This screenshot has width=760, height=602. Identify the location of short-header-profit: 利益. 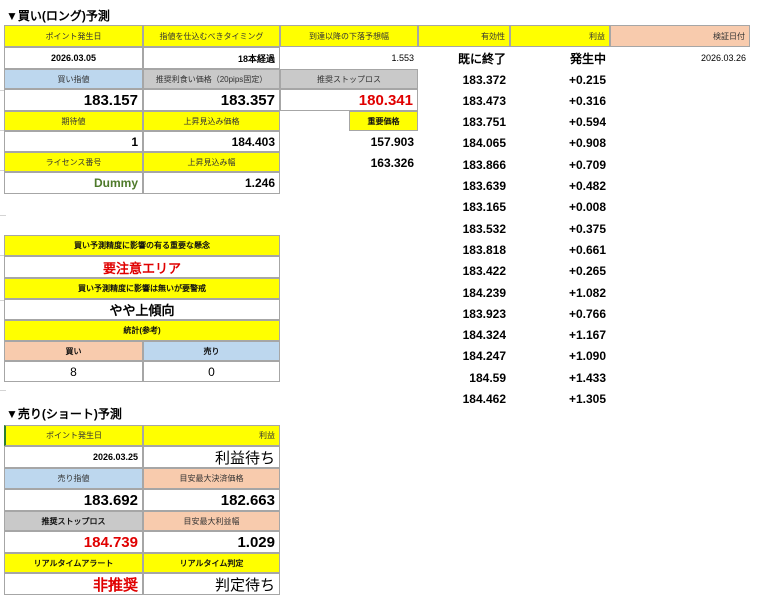
(211, 435).